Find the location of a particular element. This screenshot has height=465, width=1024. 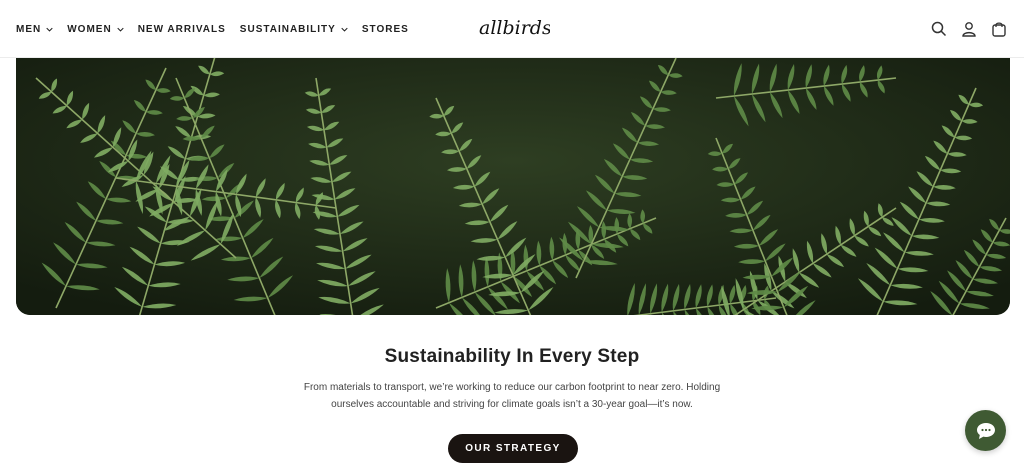

search-icon is located at coordinates (939, 29).